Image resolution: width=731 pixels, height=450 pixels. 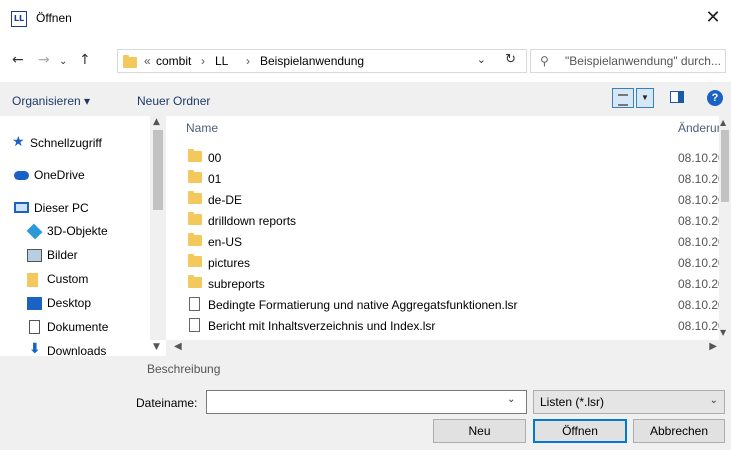 I want to click on refresh-icon: ↻, so click(x=510, y=59).